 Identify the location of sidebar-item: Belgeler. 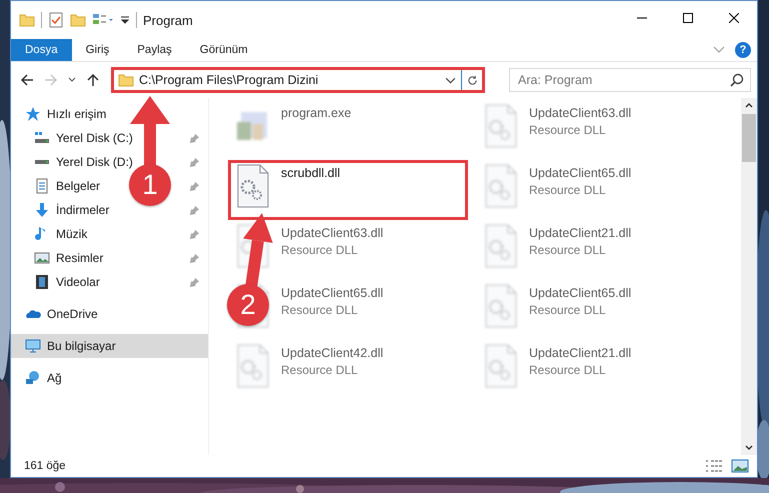
(57, 186).